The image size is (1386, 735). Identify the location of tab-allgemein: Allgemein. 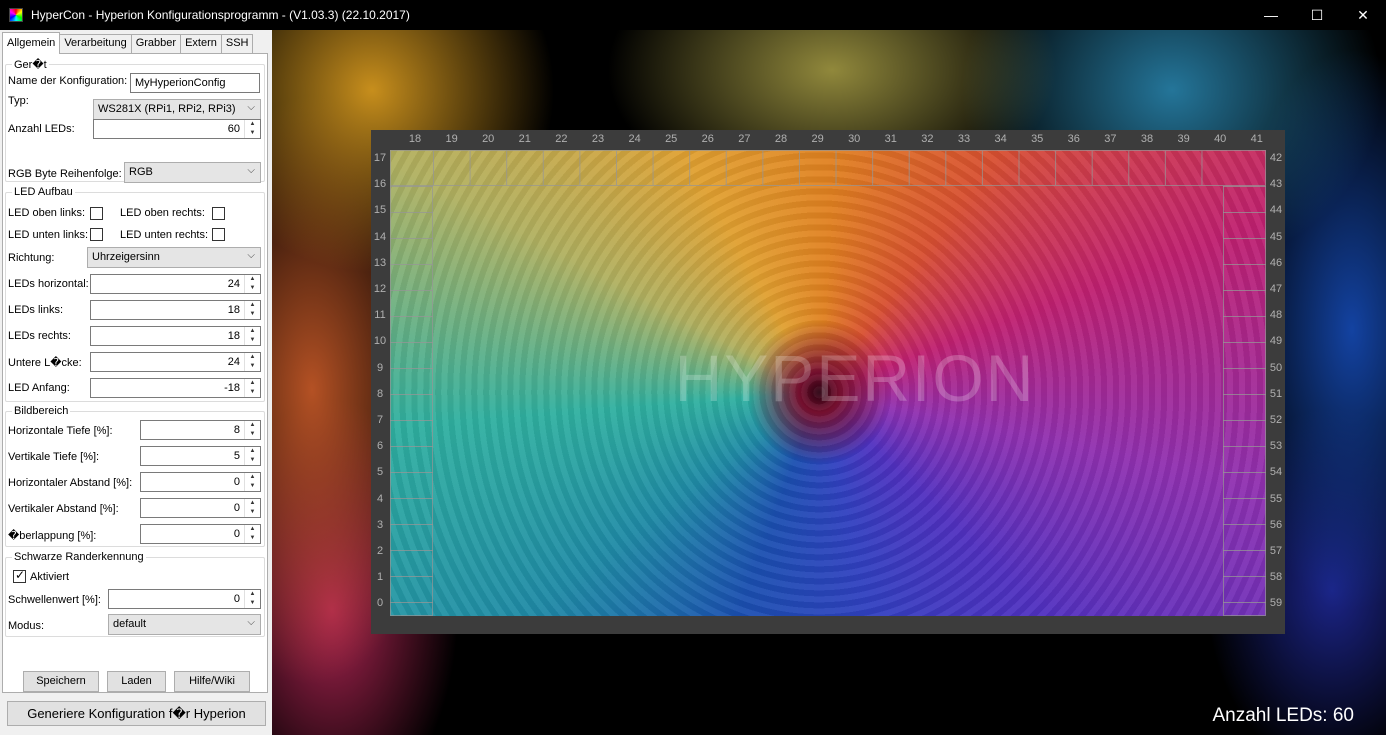
(31, 43).